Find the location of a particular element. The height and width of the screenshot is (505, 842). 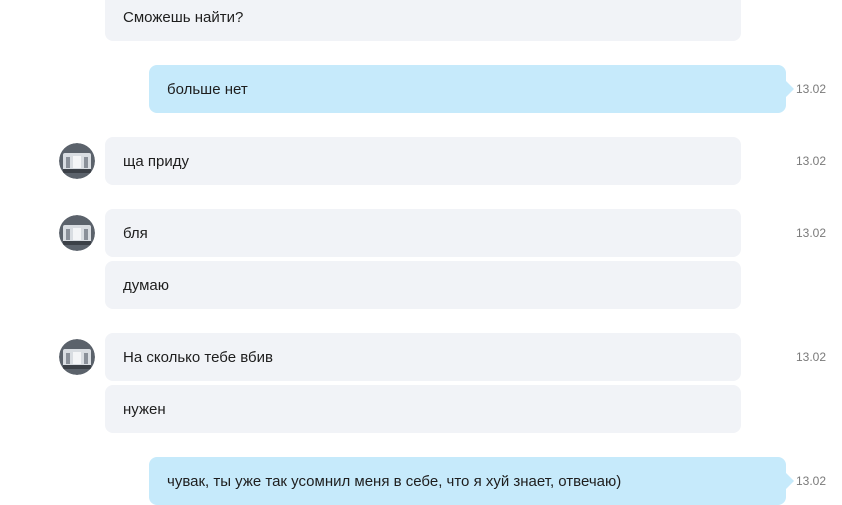

message-incoming: нужен is located at coordinates (423, 409).